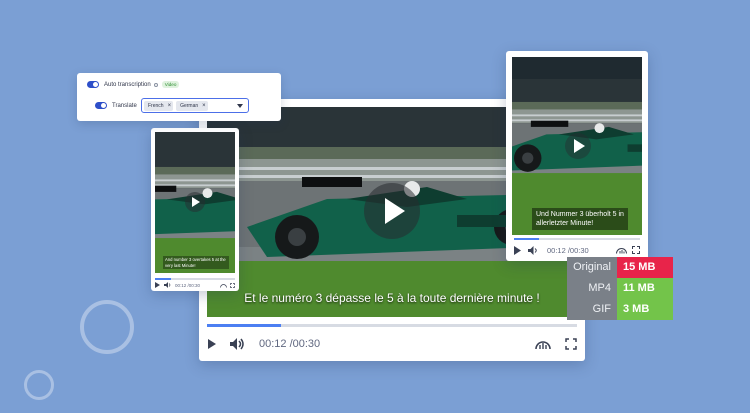 The width and height of the screenshot is (750, 413). I want to click on vertical-controls: 00:12 /00:30, so click(195, 285).